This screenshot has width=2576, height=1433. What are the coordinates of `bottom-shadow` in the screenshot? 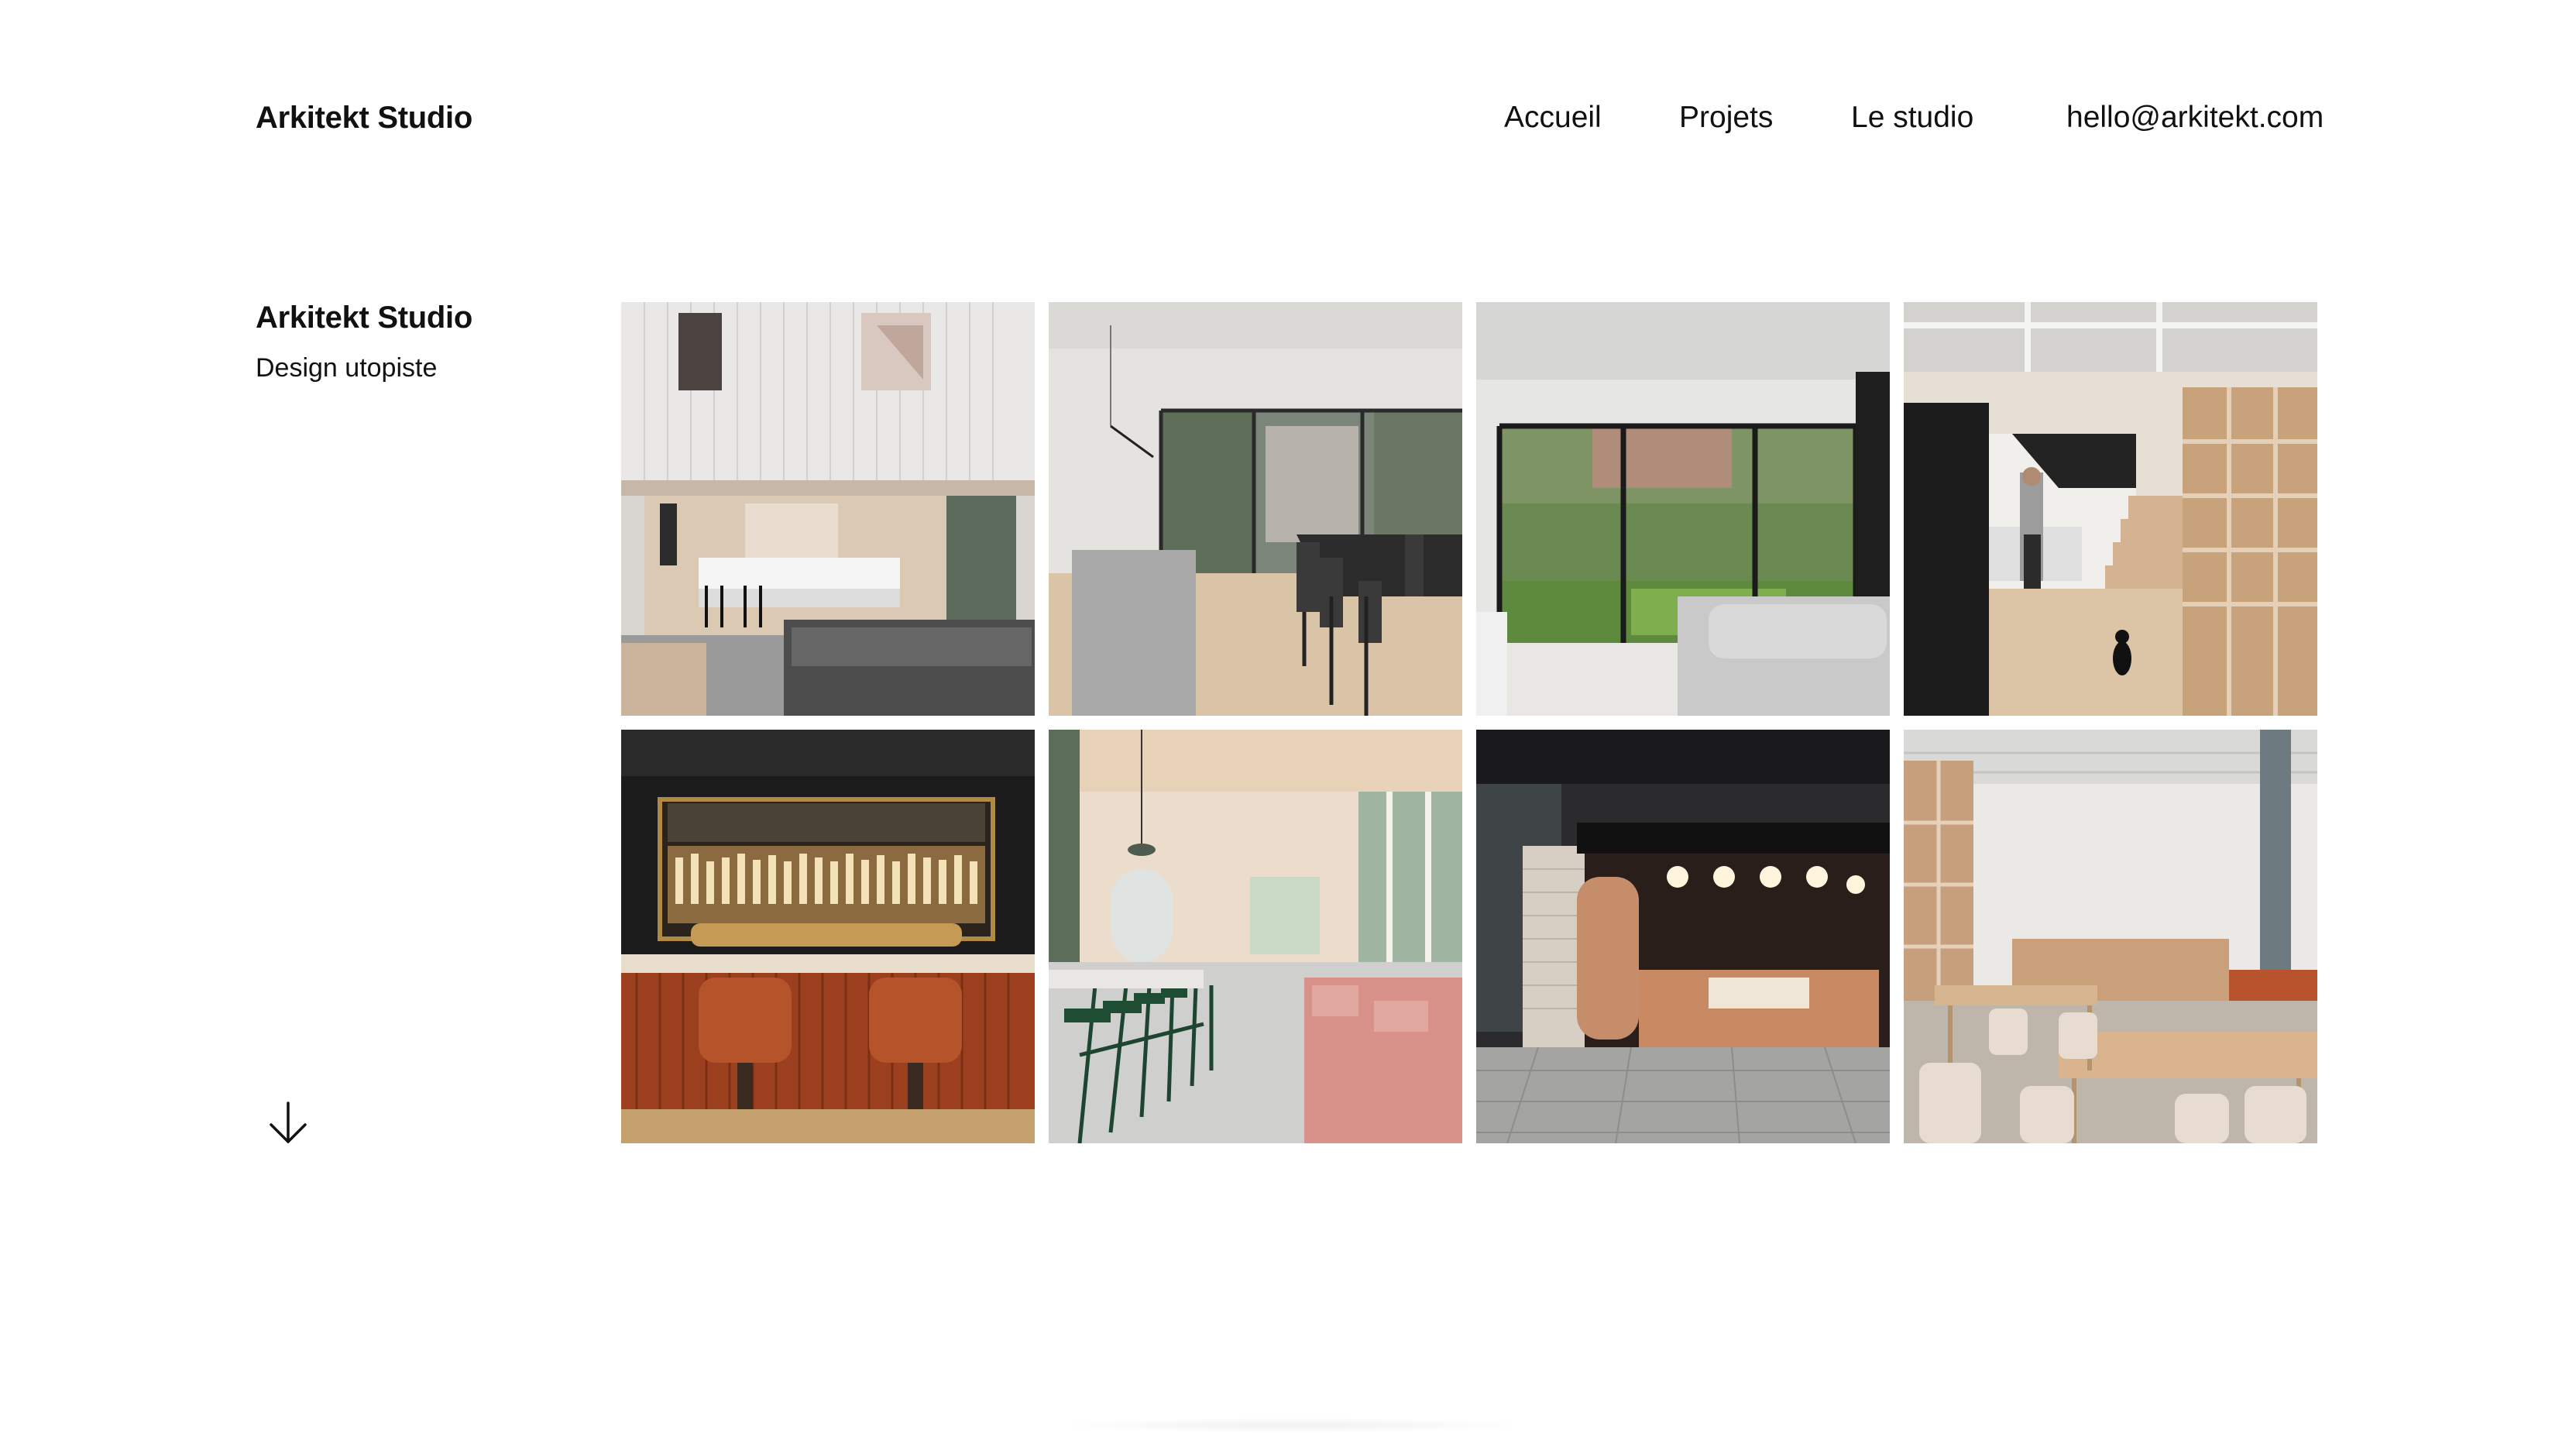 It's located at (1293, 1425).